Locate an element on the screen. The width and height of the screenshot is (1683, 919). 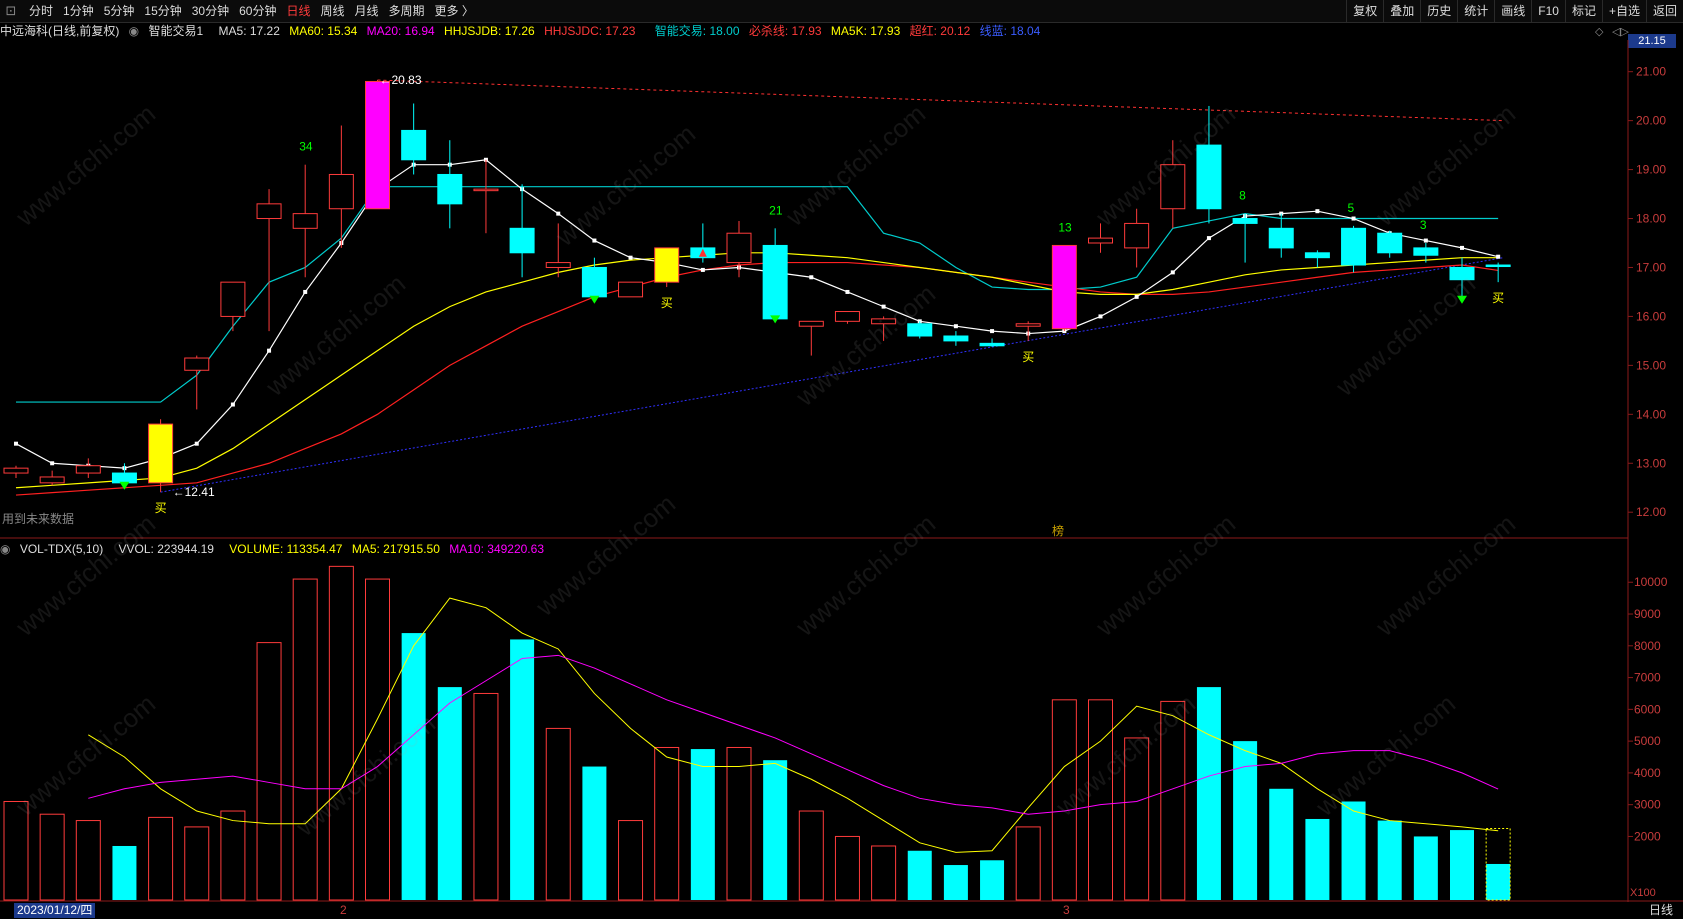
period-tab: 5分钟 is located at coordinates (119, 11).